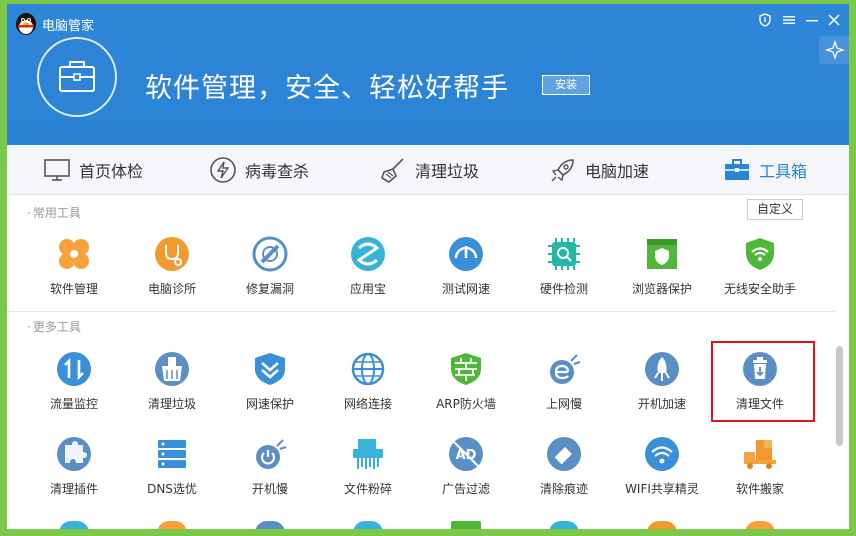 Image resolution: width=856 pixels, height=536 pixels. What do you see at coordinates (760, 254) in the screenshot?
I see `wifi-shield-icon` at bounding box center [760, 254].